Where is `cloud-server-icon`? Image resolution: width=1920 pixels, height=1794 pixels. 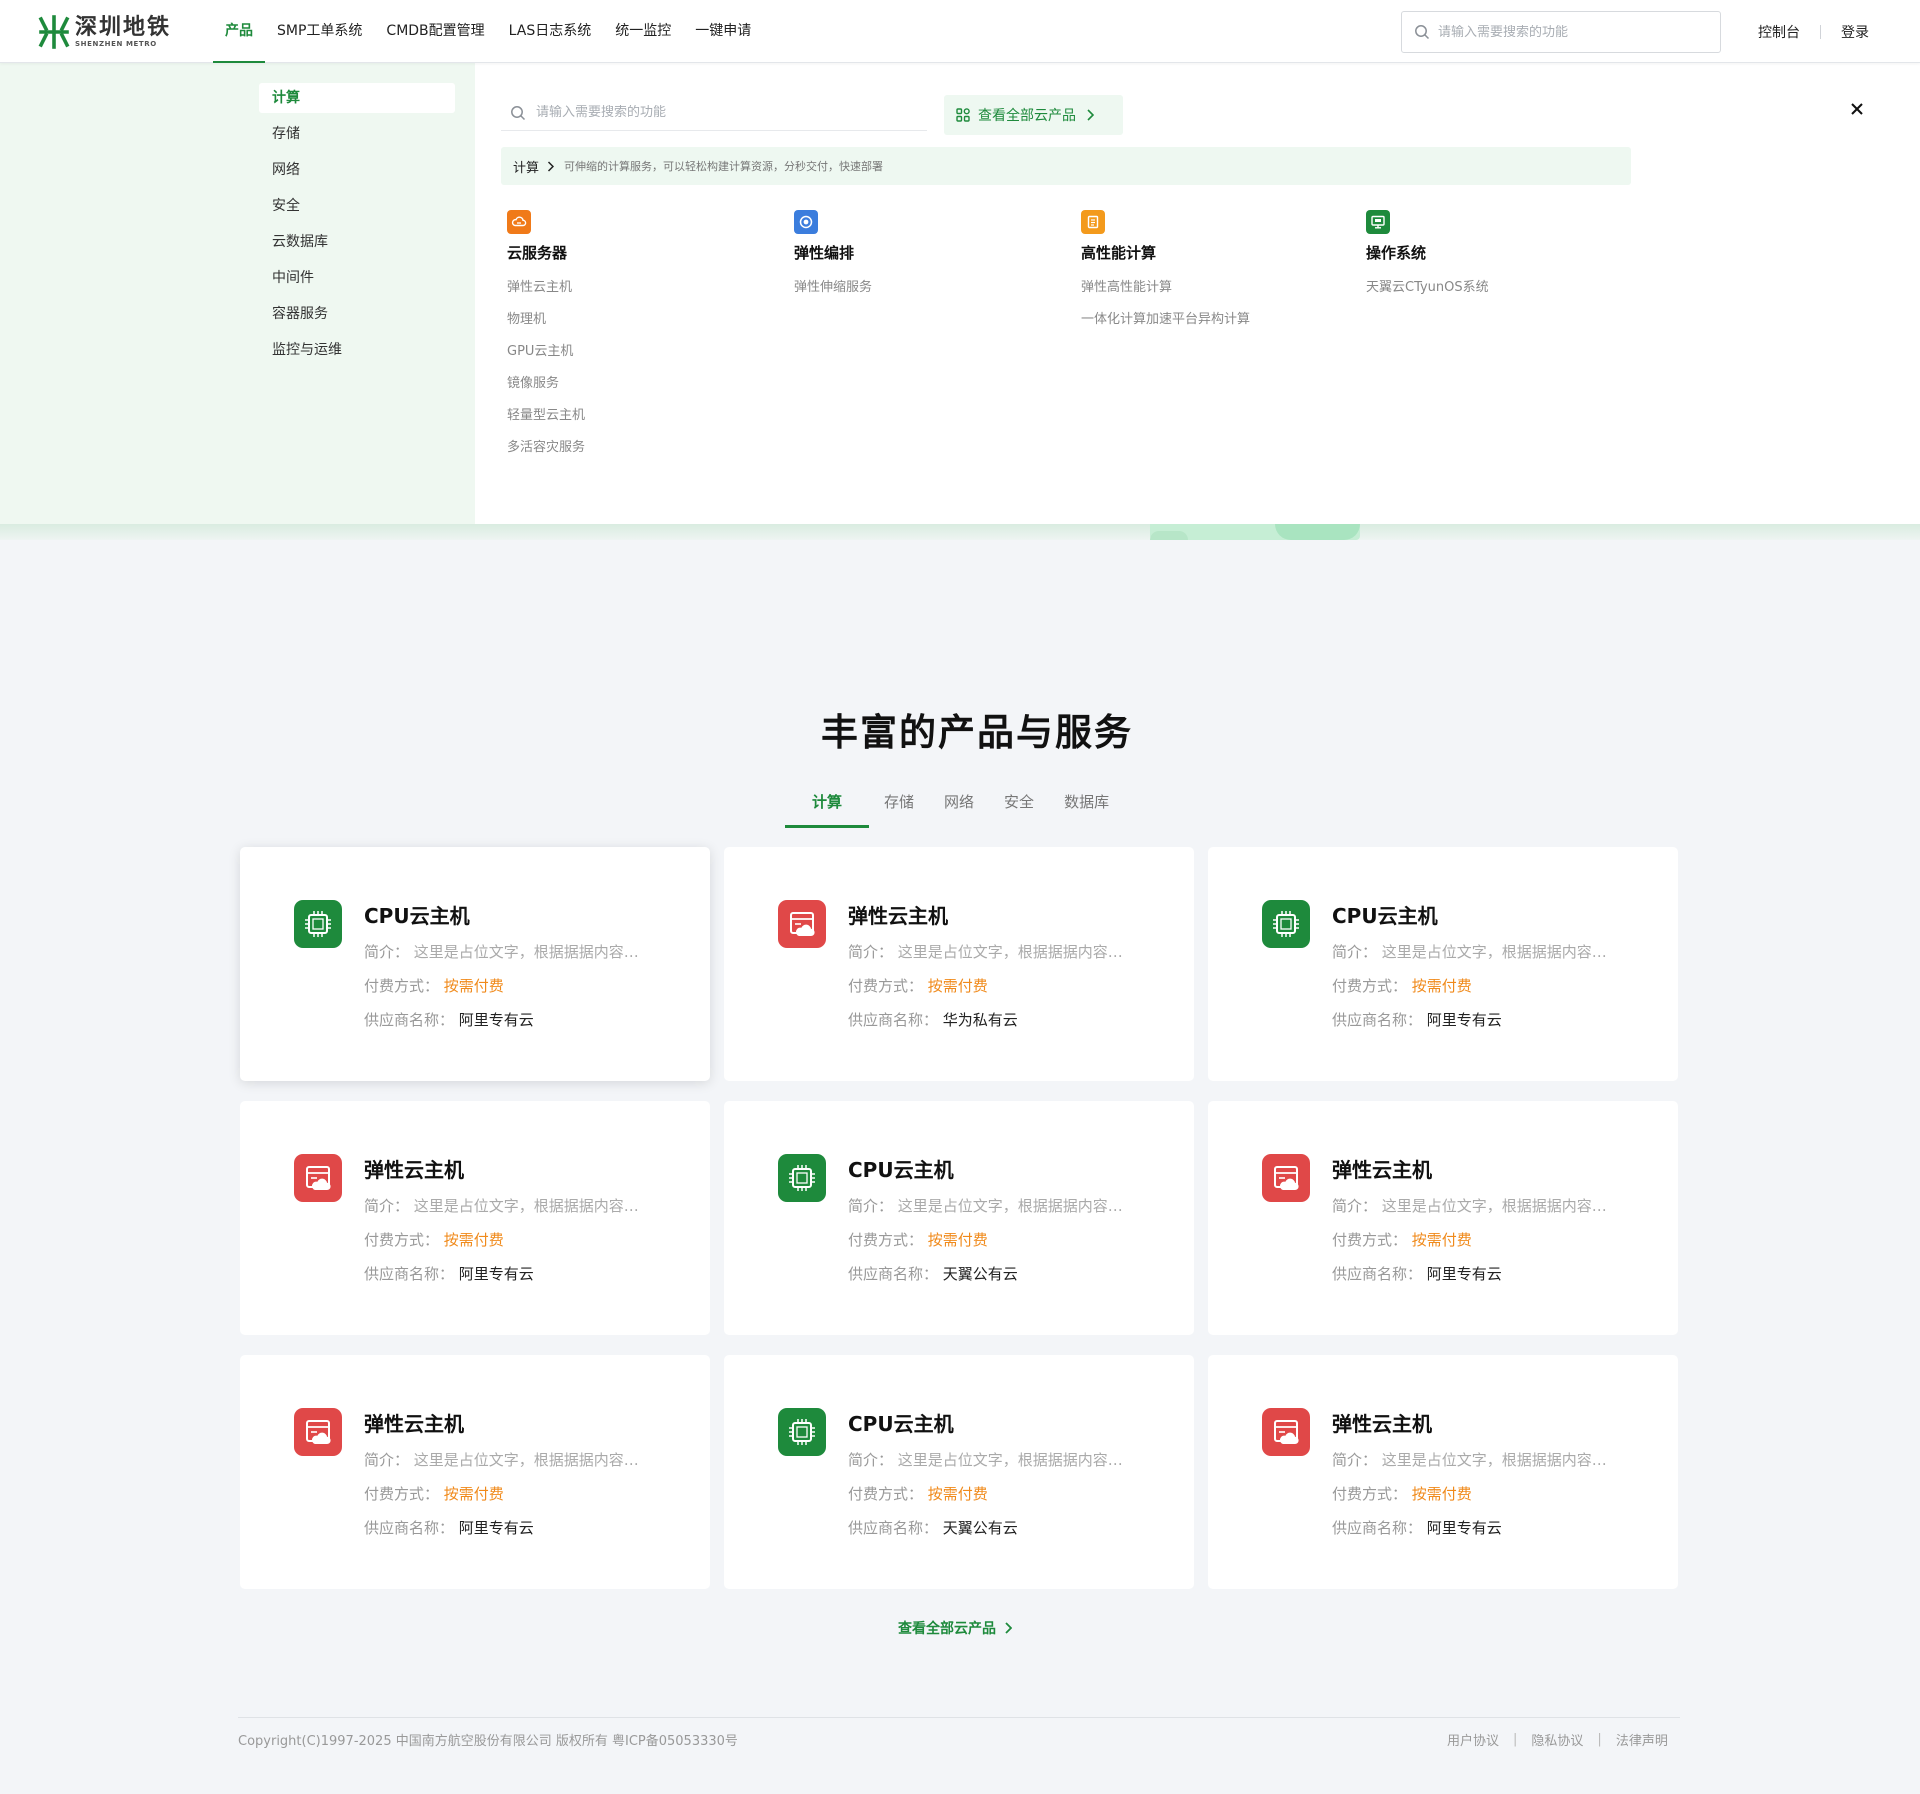 cloud-server-icon is located at coordinates (519, 222).